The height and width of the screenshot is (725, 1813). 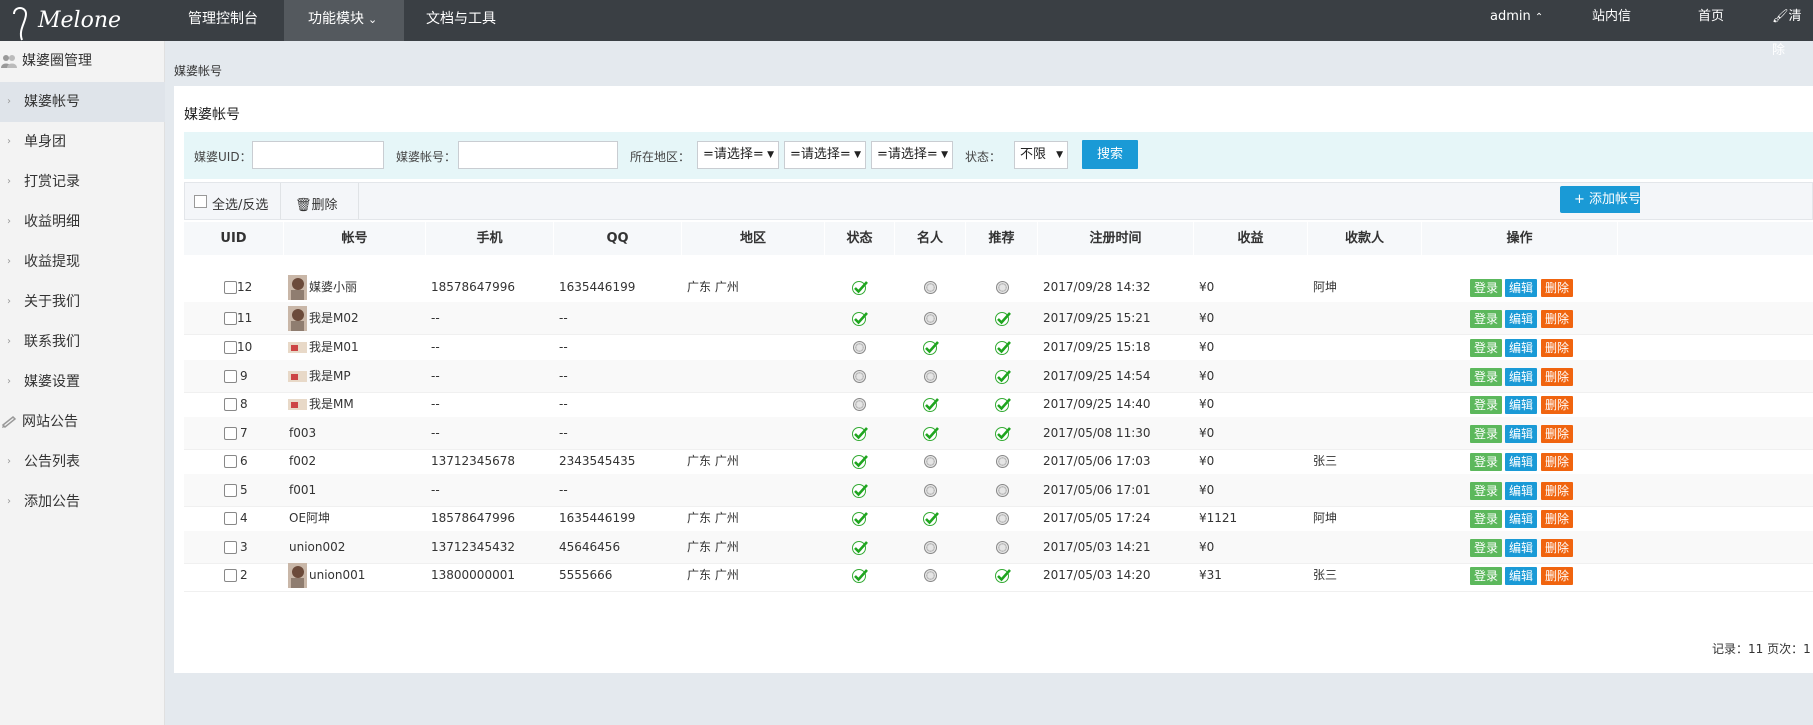 What do you see at coordinates (223, 20) in the screenshot?
I see `nav-console: 管理控制台` at bounding box center [223, 20].